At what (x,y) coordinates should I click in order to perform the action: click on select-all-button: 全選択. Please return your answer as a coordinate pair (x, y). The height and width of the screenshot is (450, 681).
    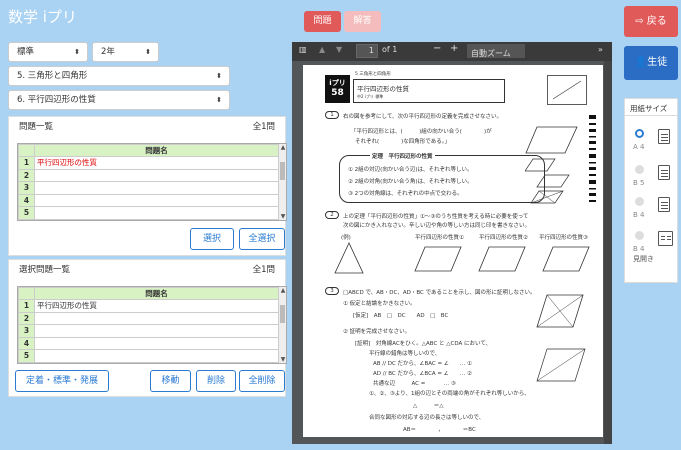
    Looking at the image, I should click on (262, 239).